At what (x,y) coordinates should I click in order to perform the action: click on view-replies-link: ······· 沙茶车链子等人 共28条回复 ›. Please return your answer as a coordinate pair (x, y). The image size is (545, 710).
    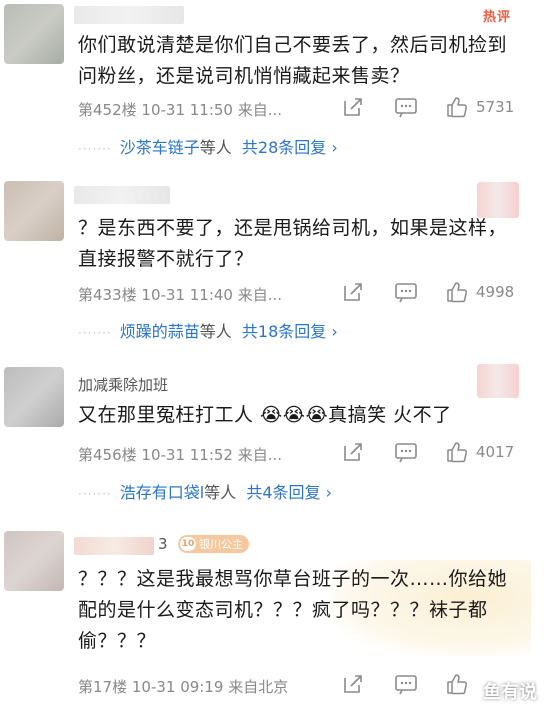
    Looking at the image, I should click on (208, 146).